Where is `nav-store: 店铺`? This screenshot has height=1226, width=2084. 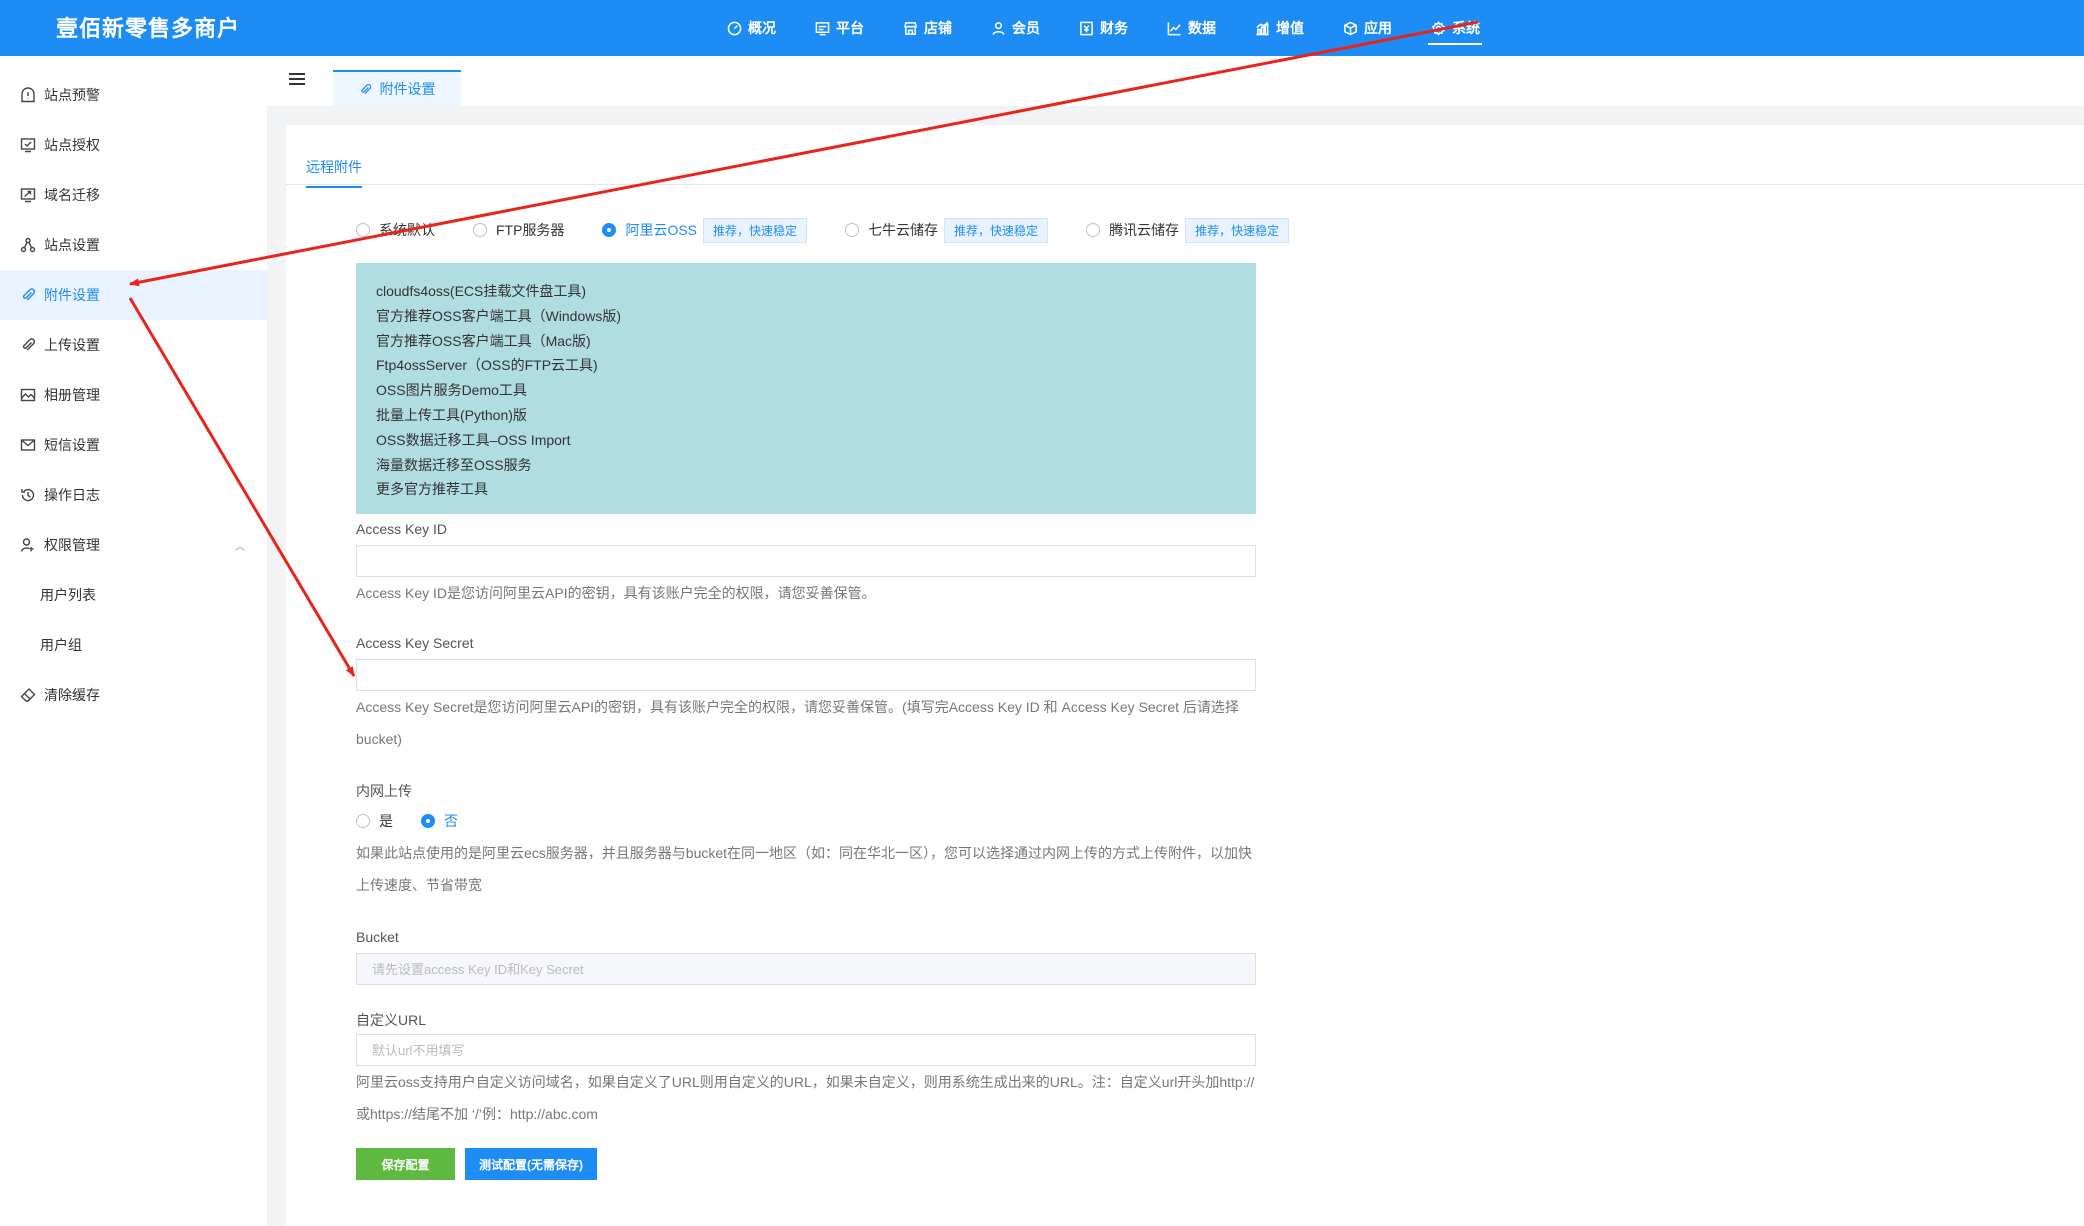
nav-store: 店铺 is located at coordinates (927, 28).